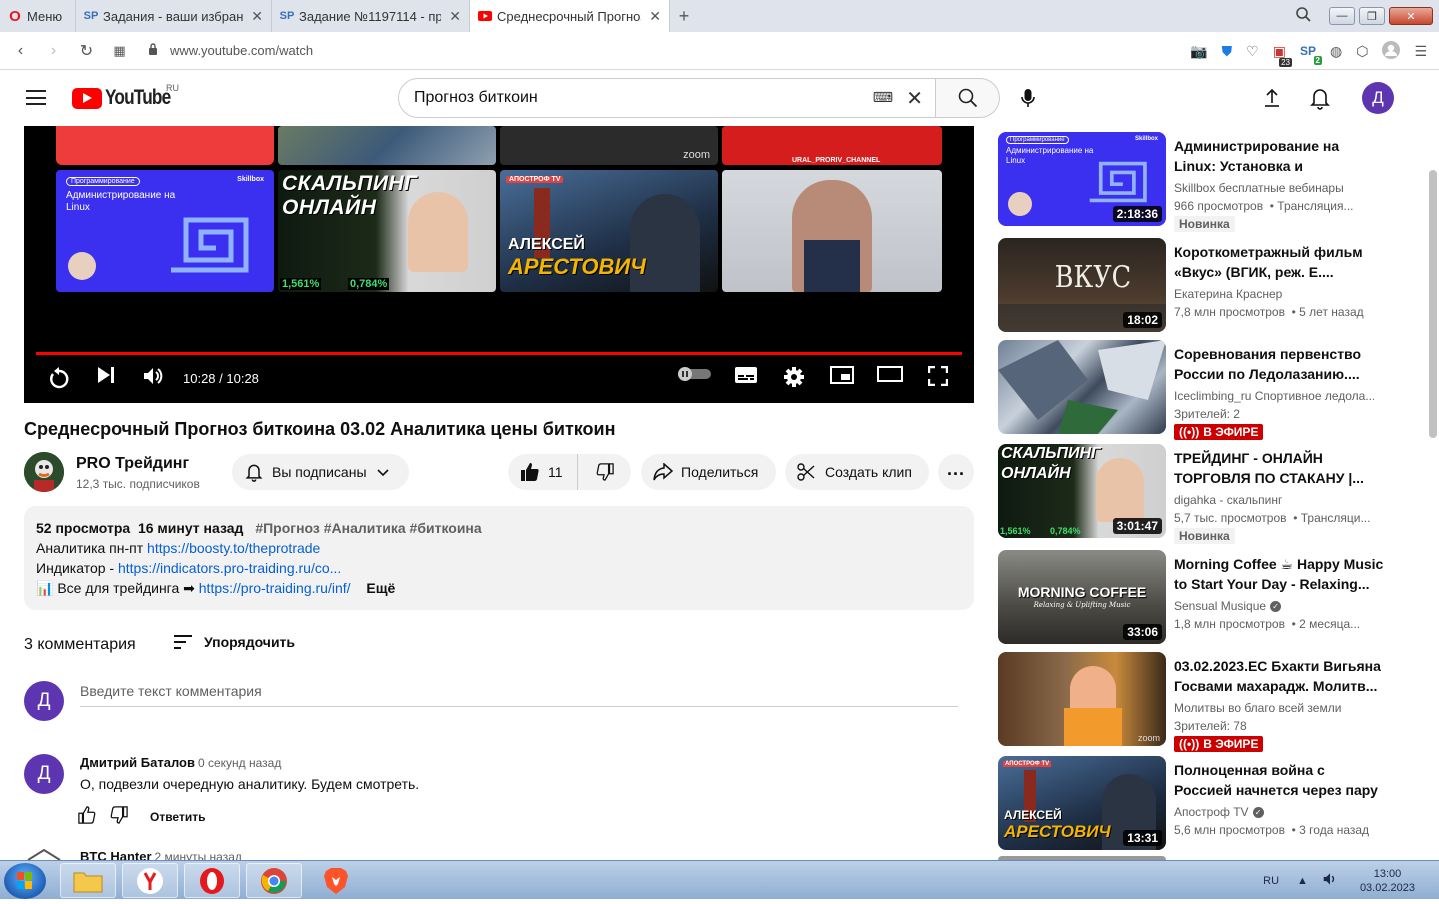  What do you see at coordinates (832, 231) in the screenshot?
I see `end-screen-thumb-interview` at bounding box center [832, 231].